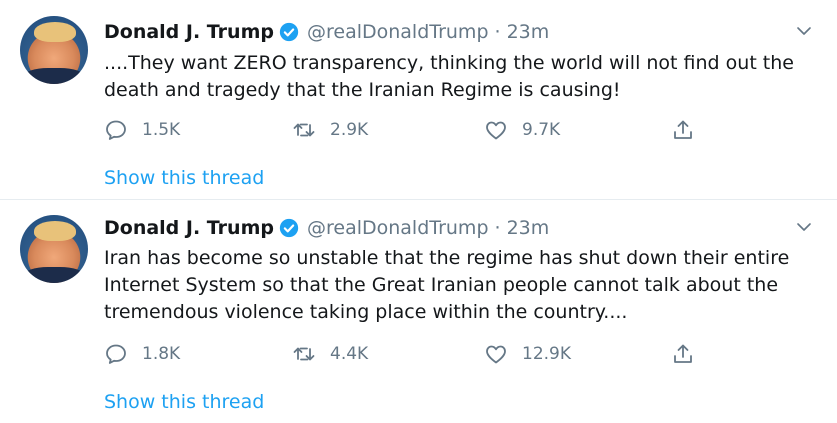  What do you see at coordinates (161, 354) in the screenshot?
I see `reply-count: 1.8K` at bounding box center [161, 354].